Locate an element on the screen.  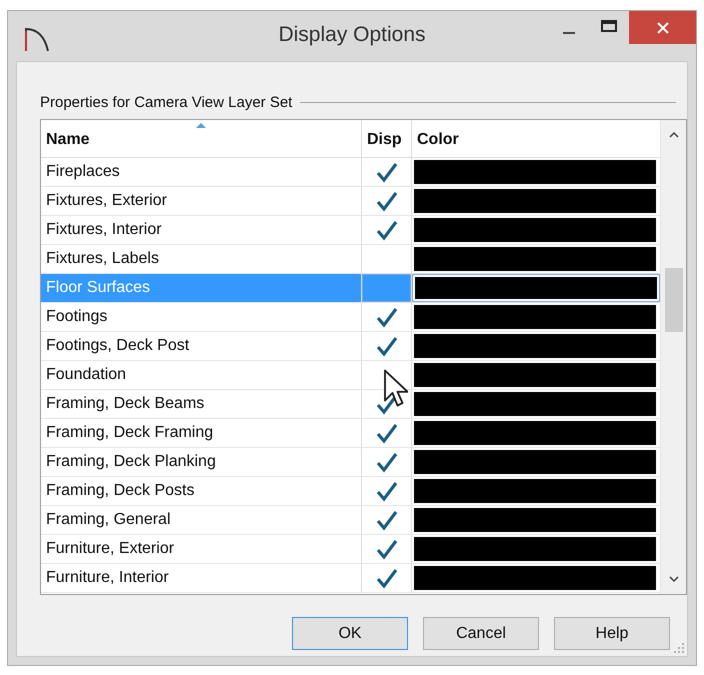
minimize-icon is located at coordinates (569, 33).